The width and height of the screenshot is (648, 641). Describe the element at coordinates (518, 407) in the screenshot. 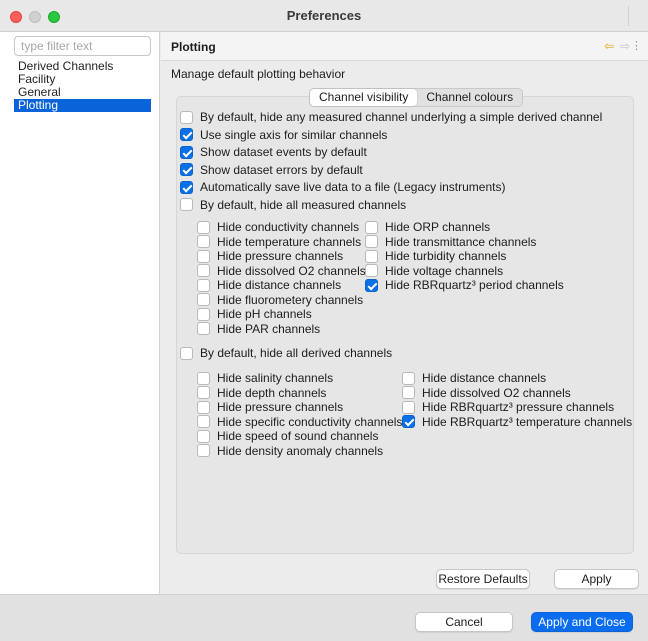

I see `checkbox-label: Hide RBRquartz³ pressure channels` at that location.